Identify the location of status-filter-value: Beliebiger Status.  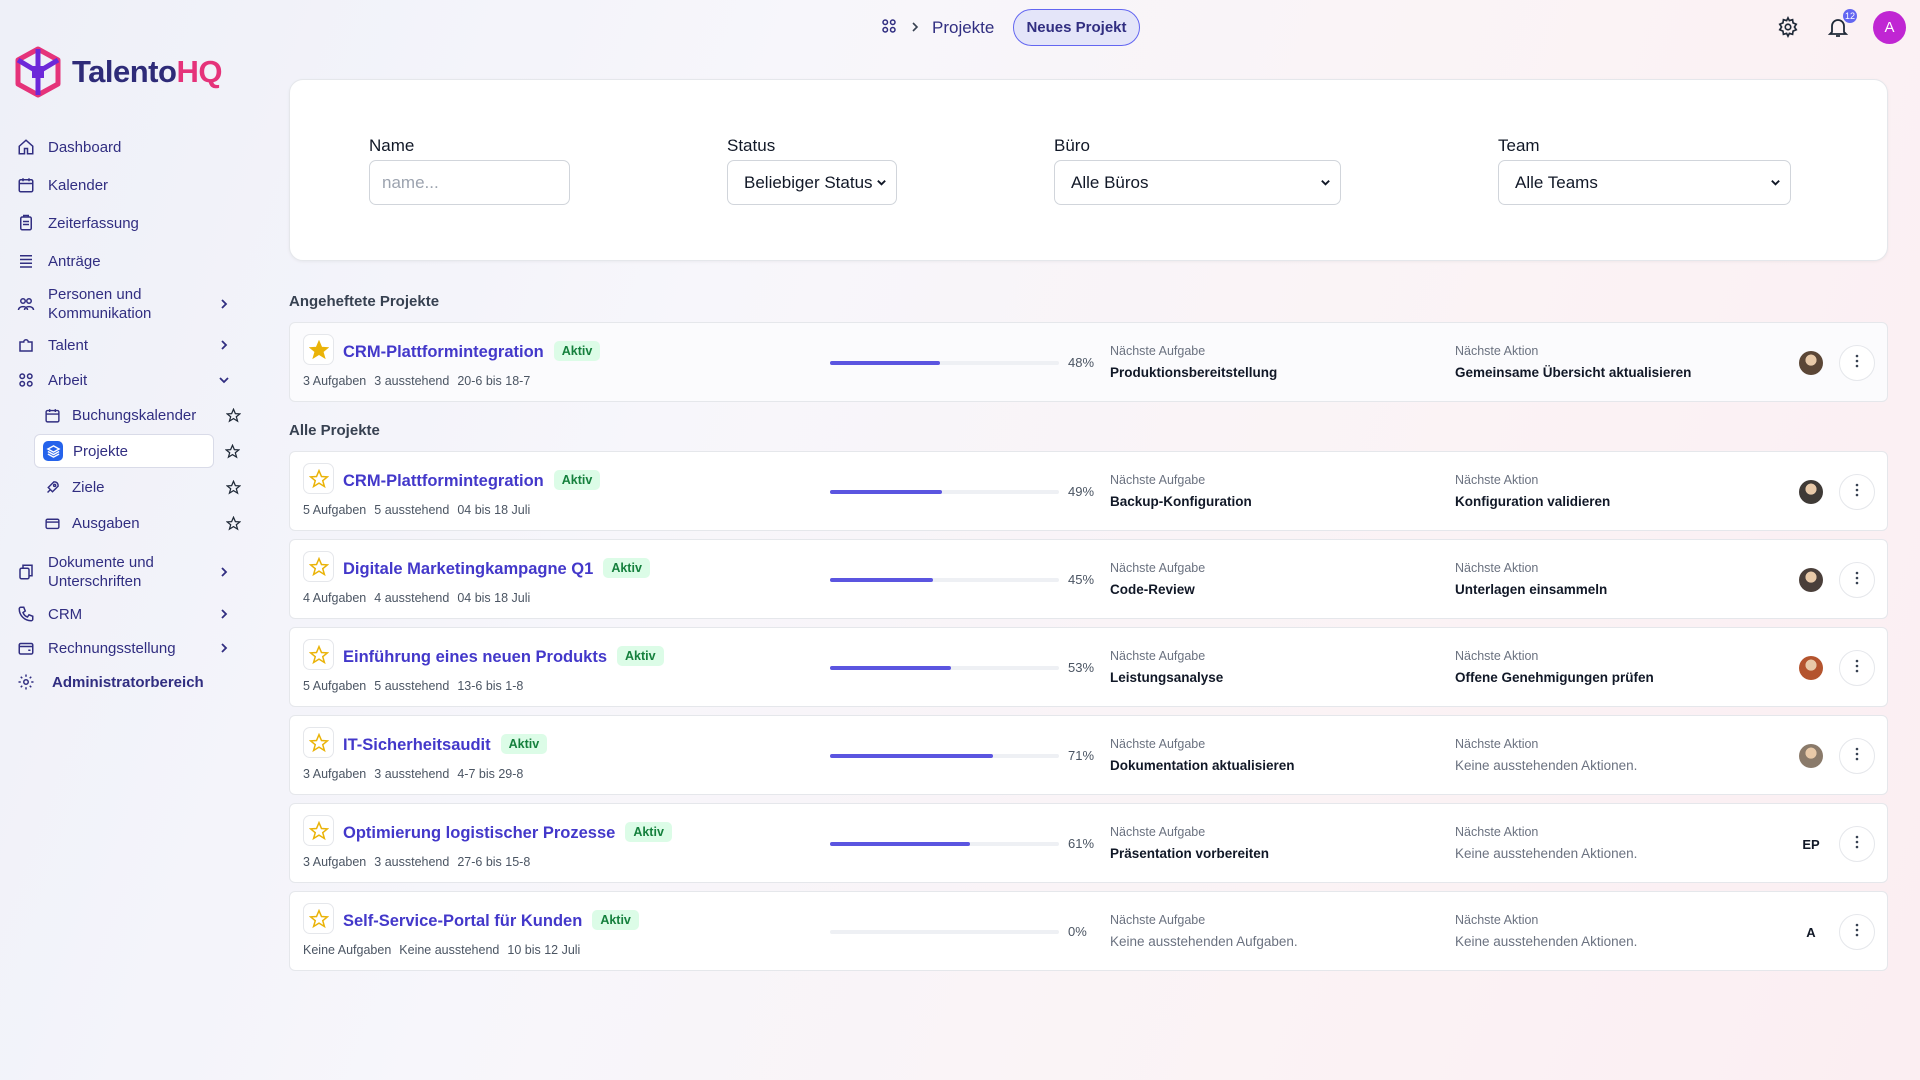
(808, 182).